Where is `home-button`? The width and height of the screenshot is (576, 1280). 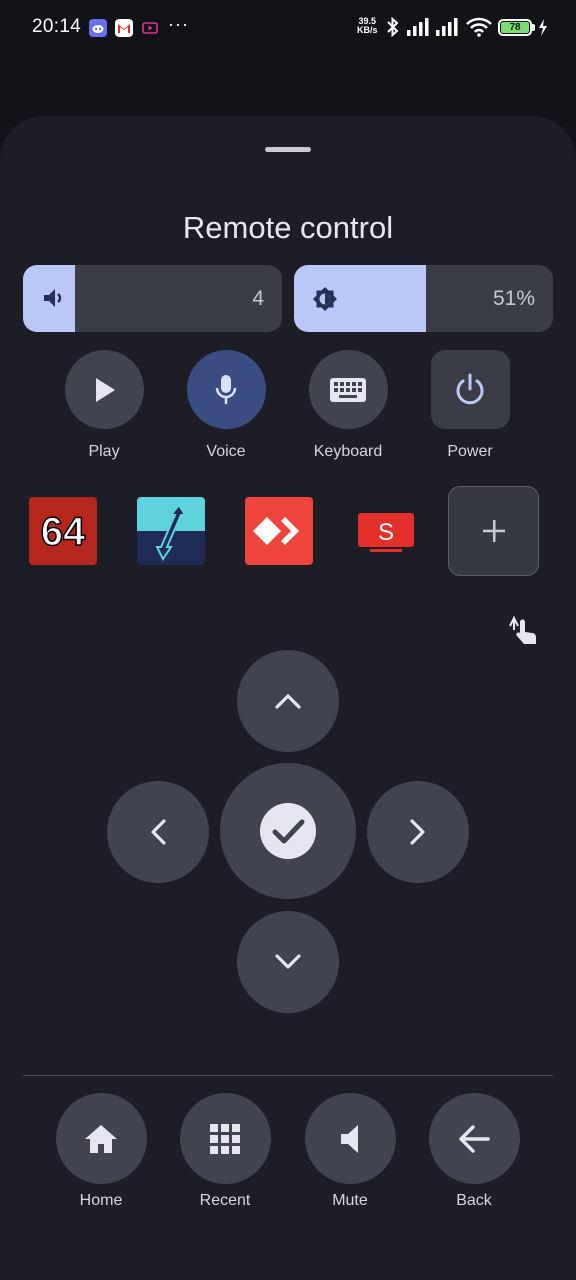
home-button is located at coordinates (101, 1138).